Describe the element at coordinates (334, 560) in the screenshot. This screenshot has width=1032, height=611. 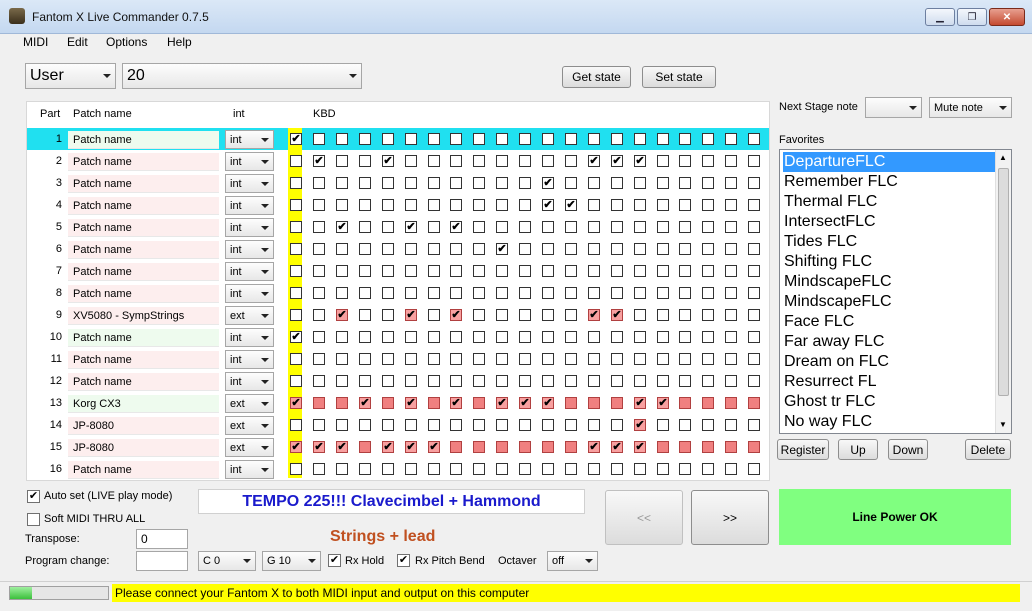
I see `rx-hold-checkbox: ✔` at that location.